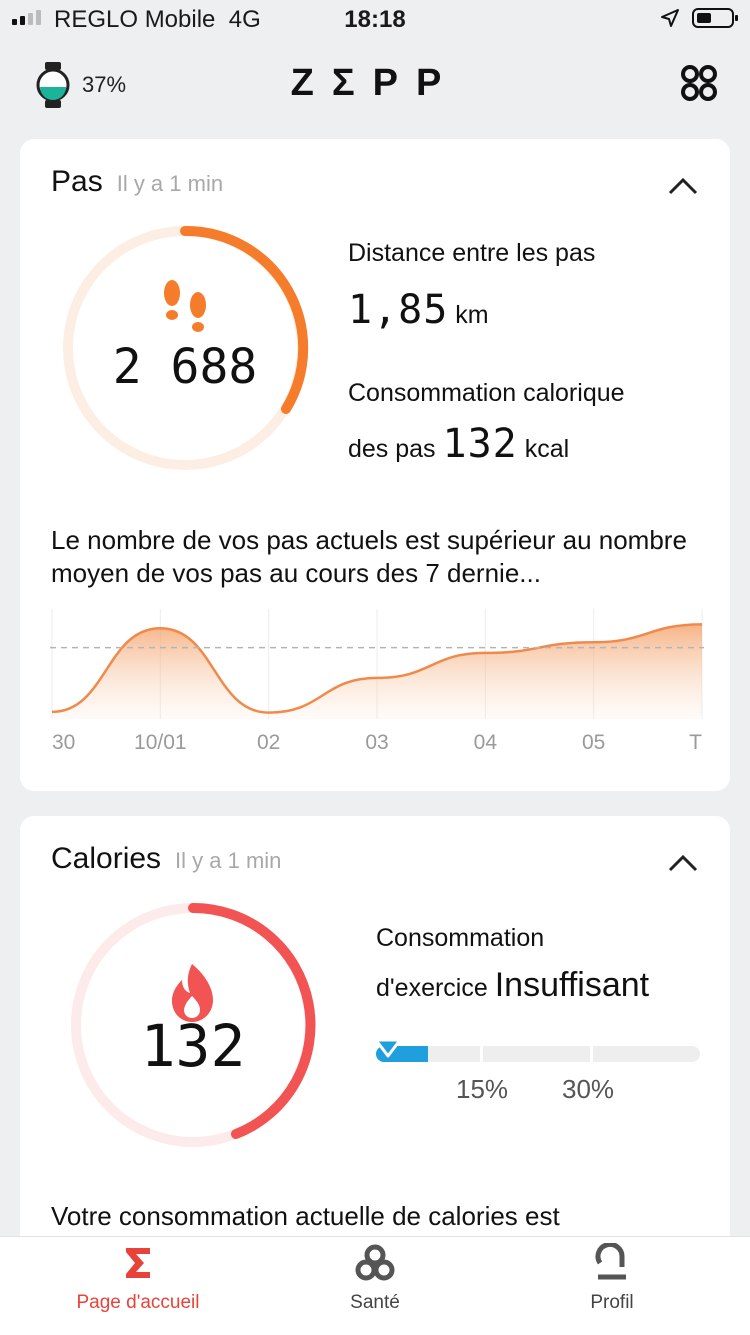  I want to click on app-header: 37% ZΣPP, so click(375, 85).